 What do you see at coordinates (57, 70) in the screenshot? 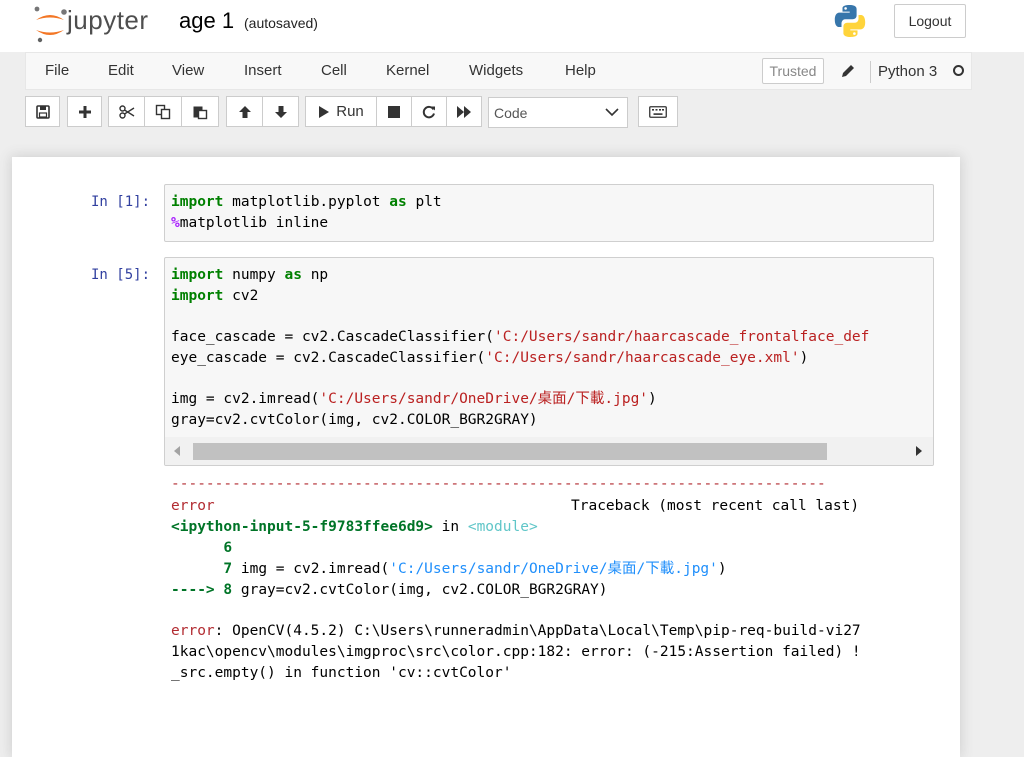
I see `menu-file: File` at bounding box center [57, 70].